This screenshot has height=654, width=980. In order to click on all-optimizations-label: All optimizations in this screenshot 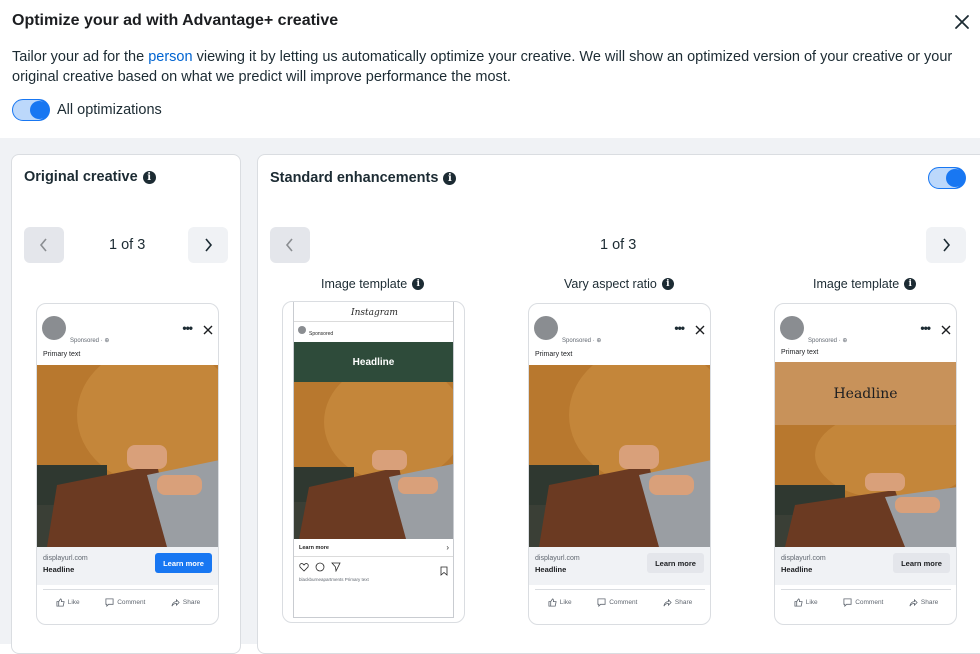, I will do `click(109, 110)`.